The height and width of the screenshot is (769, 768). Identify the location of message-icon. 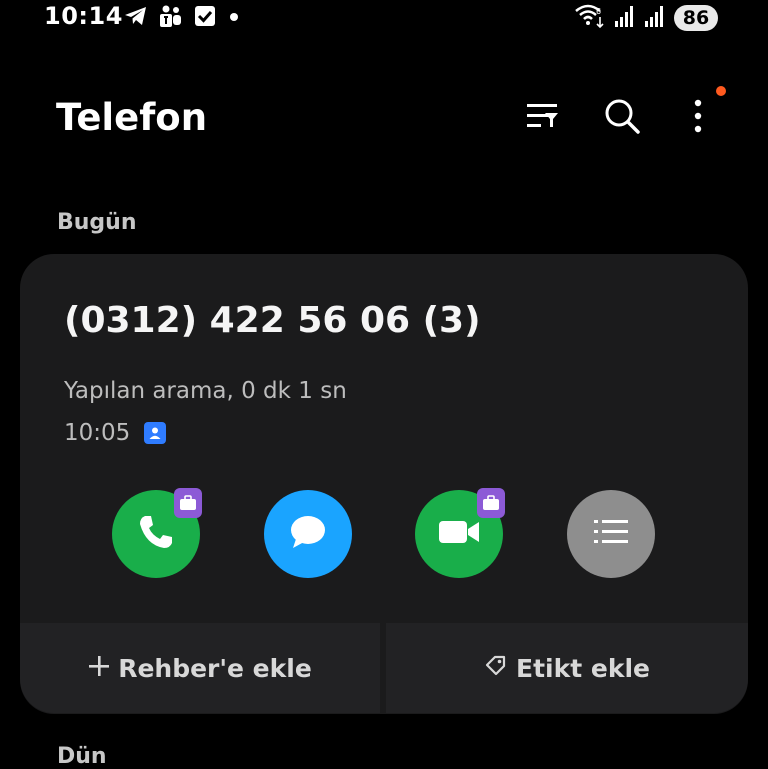
(308, 534).